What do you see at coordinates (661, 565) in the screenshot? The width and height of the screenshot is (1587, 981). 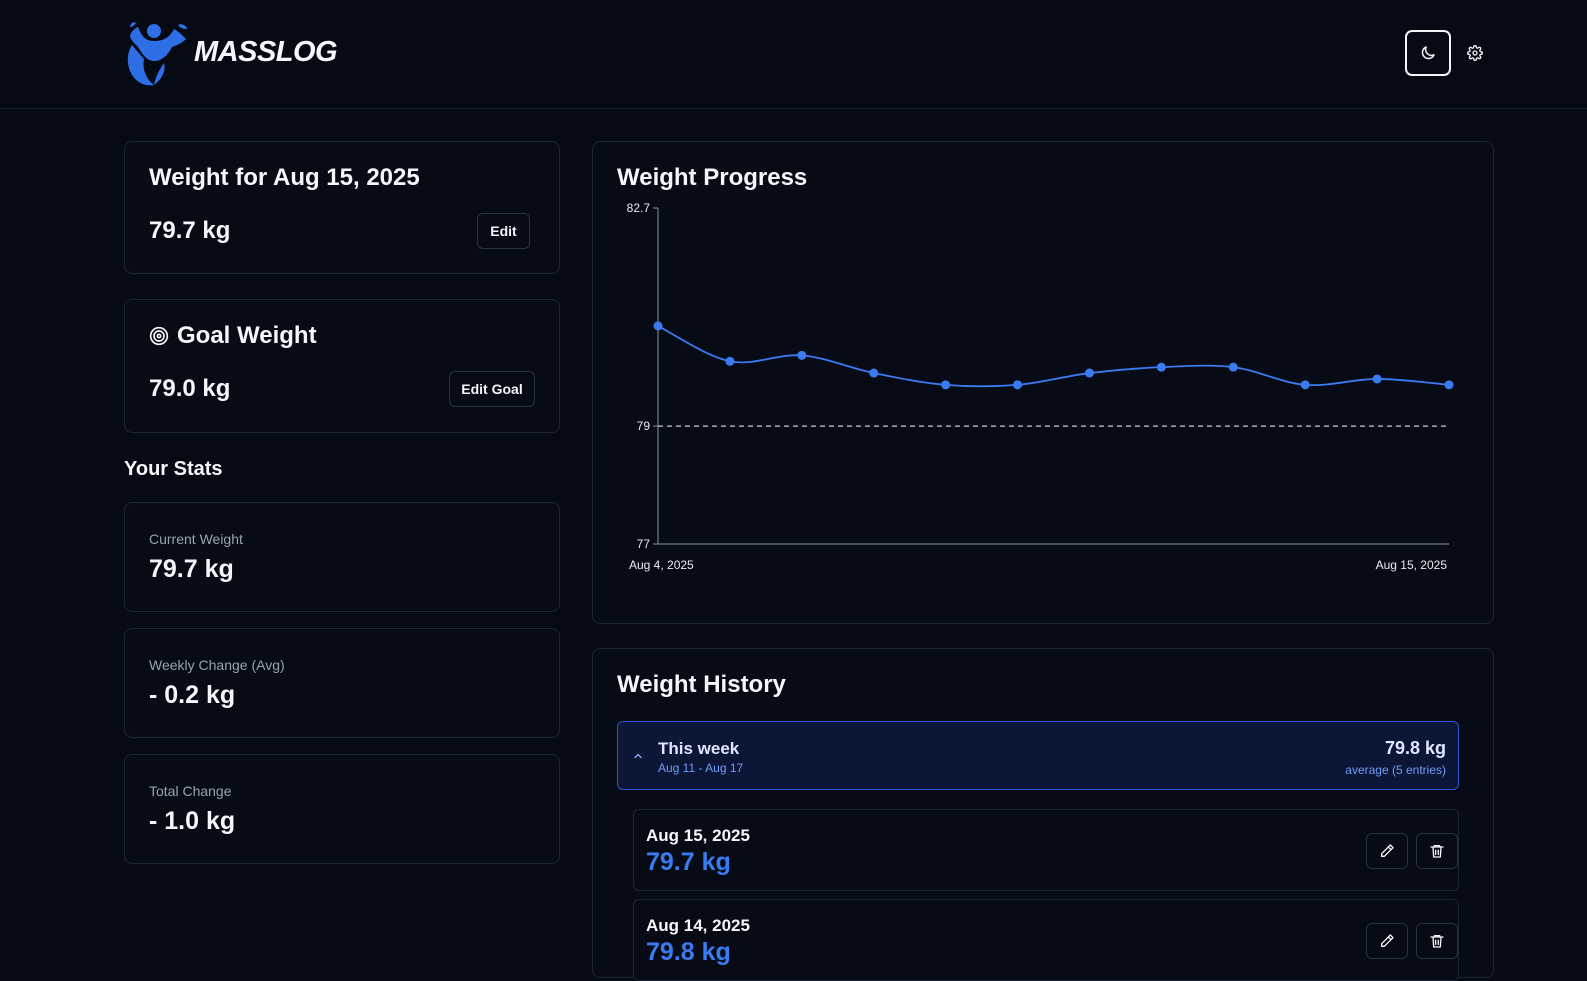 I see `x-tick-label: Aug 4, 2025` at bounding box center [661, 565].